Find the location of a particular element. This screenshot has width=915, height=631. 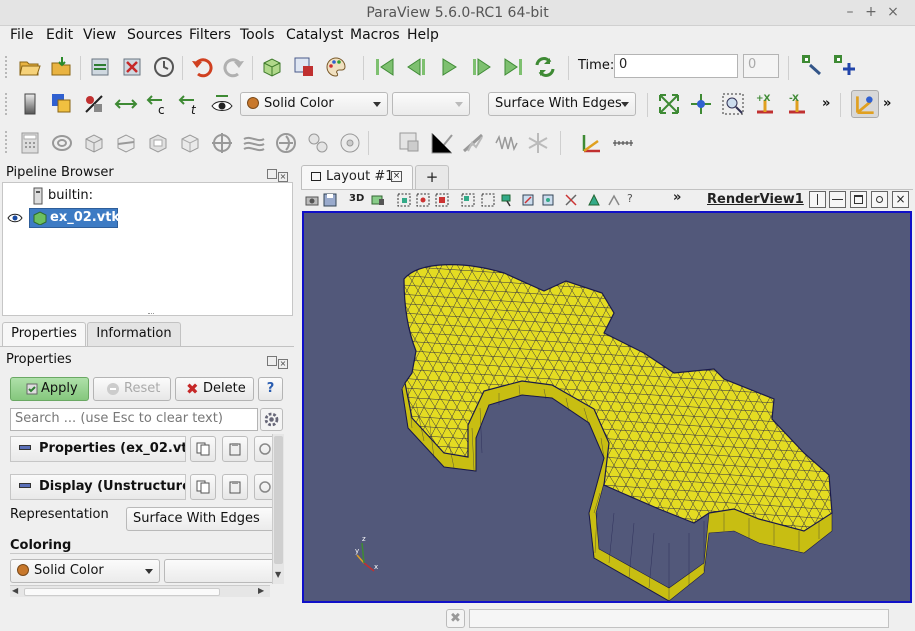

add-python-icon is located at coordinates (844, 65).